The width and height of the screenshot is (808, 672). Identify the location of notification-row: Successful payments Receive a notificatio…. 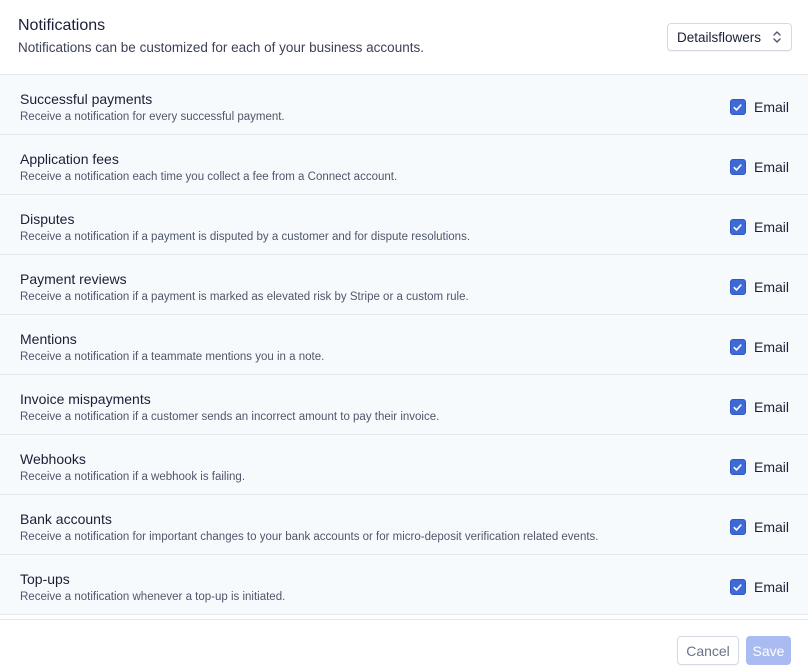
(404, 105).